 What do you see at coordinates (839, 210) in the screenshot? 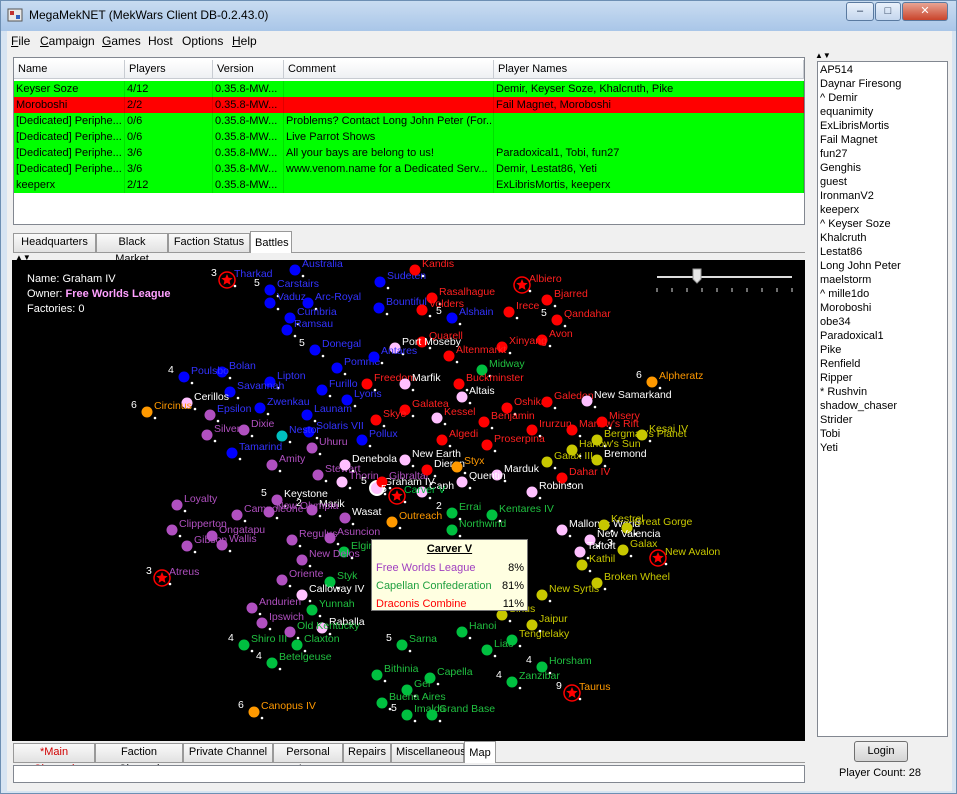
I see `player-list-item: keeperx` at bounding box center [839, 210].